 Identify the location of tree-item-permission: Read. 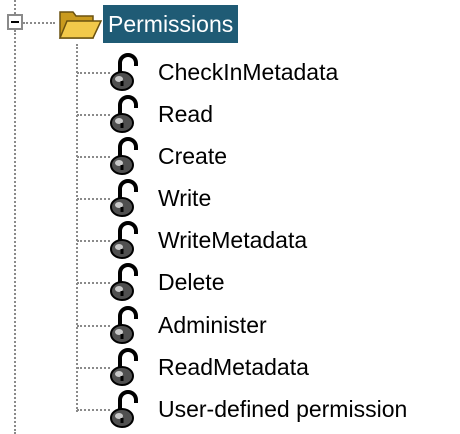
(283, 114).